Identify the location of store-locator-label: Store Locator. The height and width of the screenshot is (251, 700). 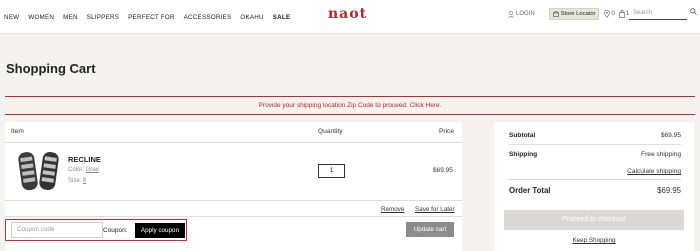
(578, 14).